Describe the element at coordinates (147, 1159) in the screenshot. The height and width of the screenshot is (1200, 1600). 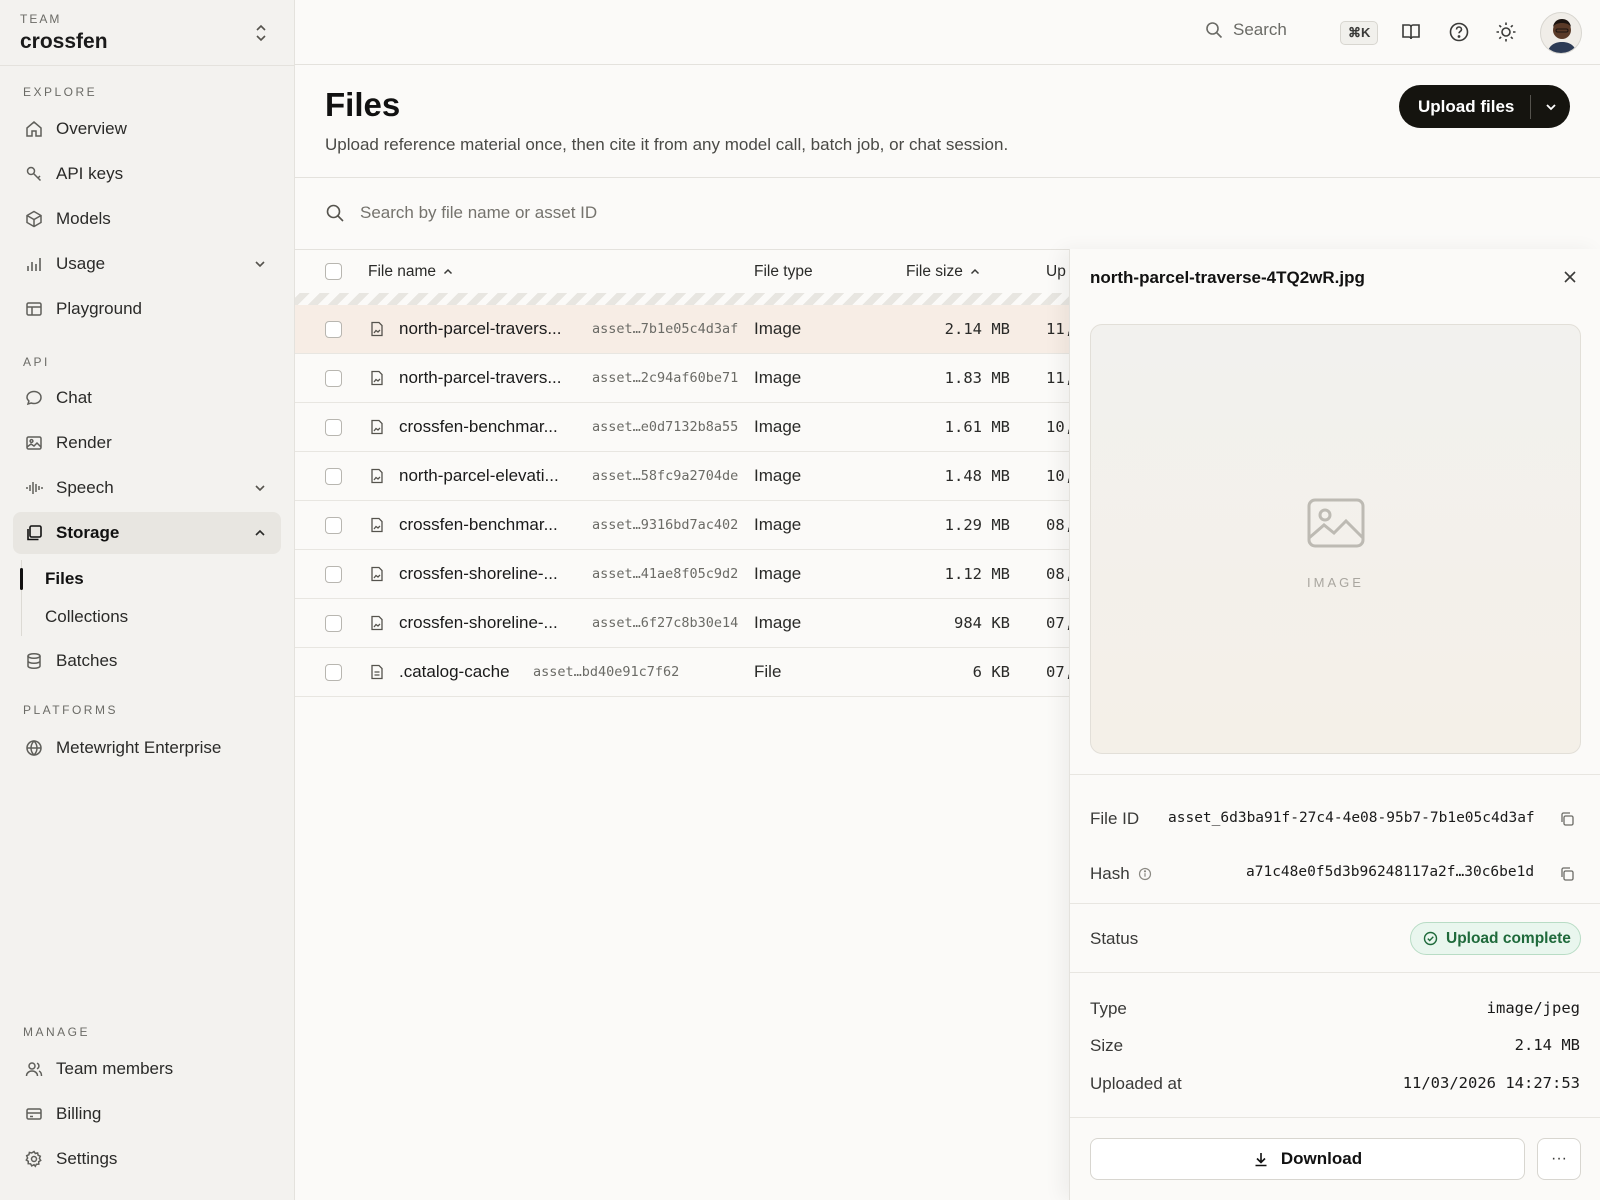
I see `sidebar-item-settings: Settings` at that location.